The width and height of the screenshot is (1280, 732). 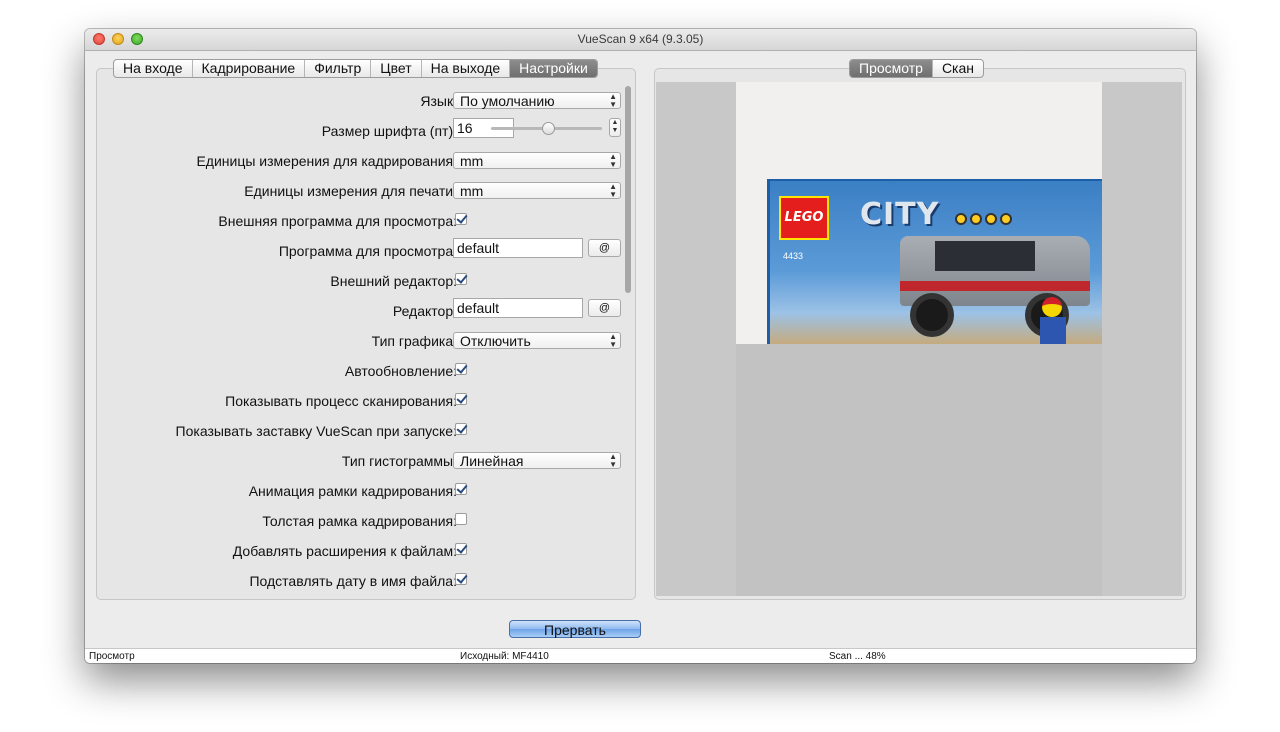 What do you see at coordinates (461, 369) in the screenshot?
I see `auto-update-checkbox` at bounding box center [461, 369].